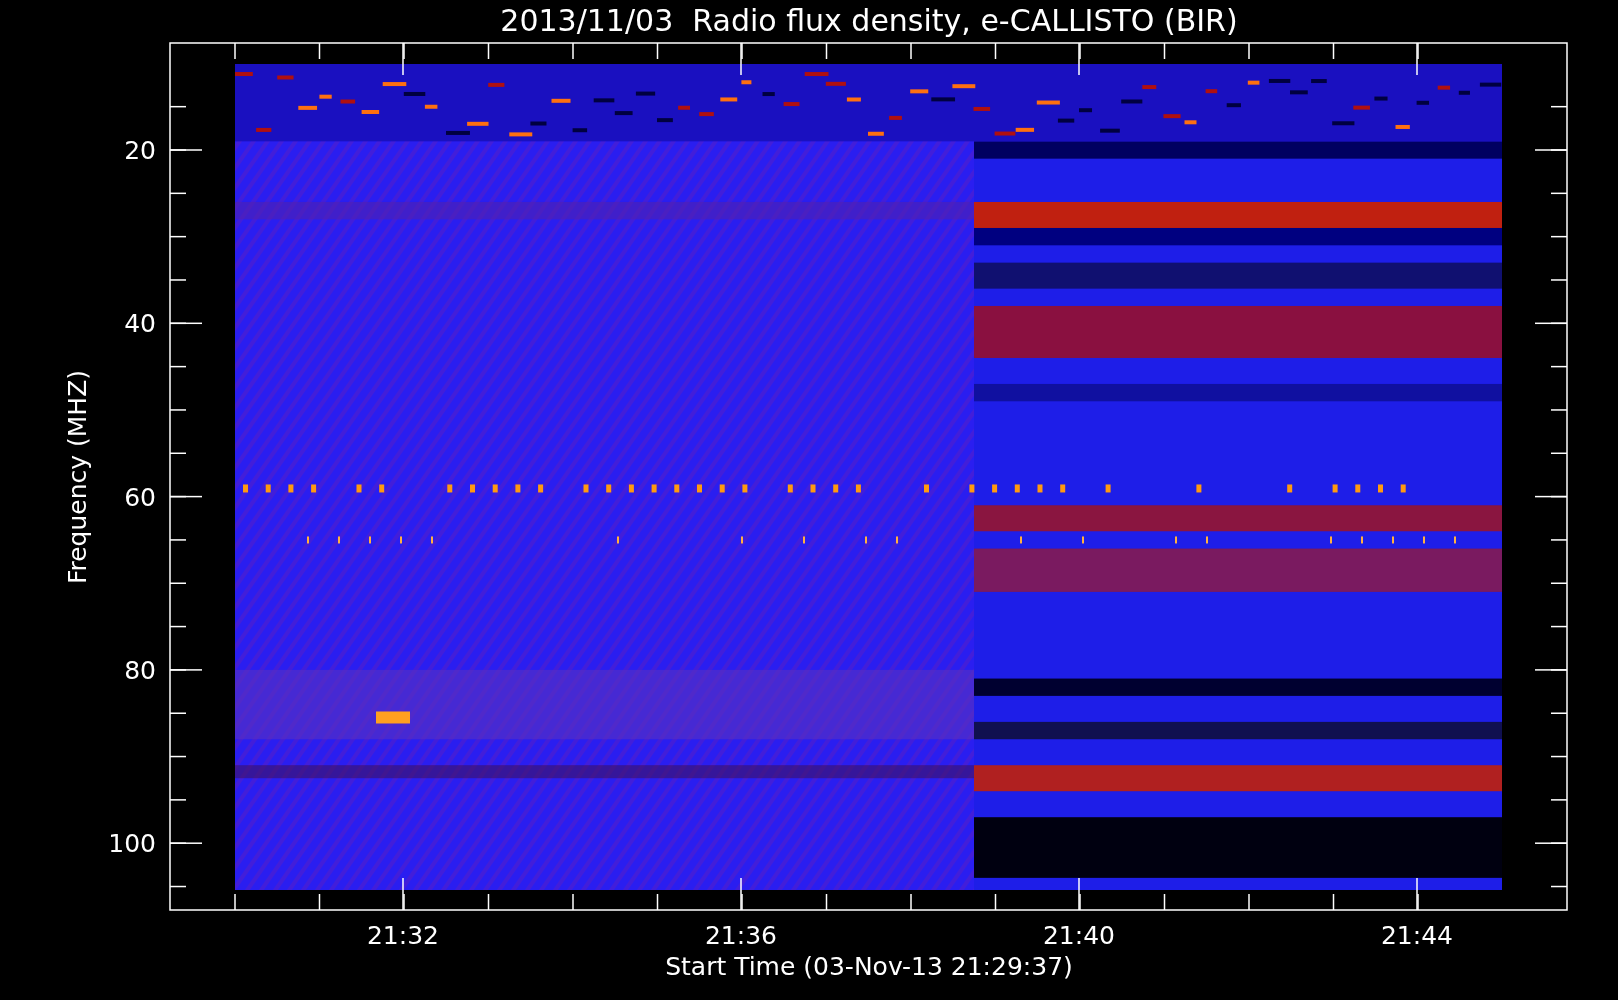 Image resolution: width=1618 pixels, height=1000 pixels. Describe the element at coordinates (403, 935) in the screenshot. I see `x-tick-label: 21:32` at that location.